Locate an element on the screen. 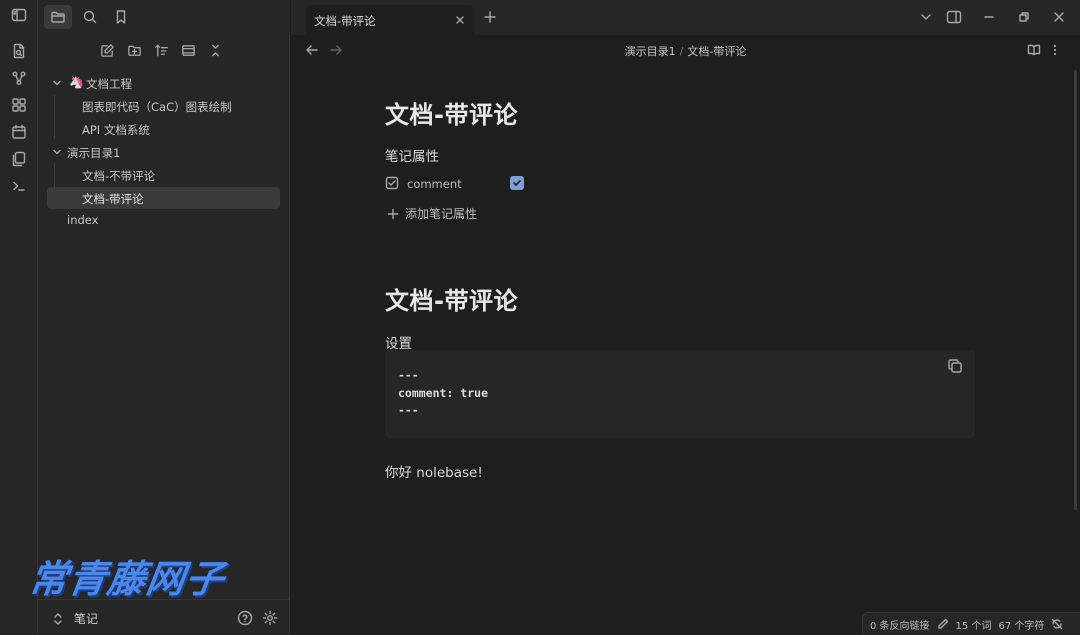 The image size is (1080, 635). new-folder-icon is located at coordinates (134, 50).